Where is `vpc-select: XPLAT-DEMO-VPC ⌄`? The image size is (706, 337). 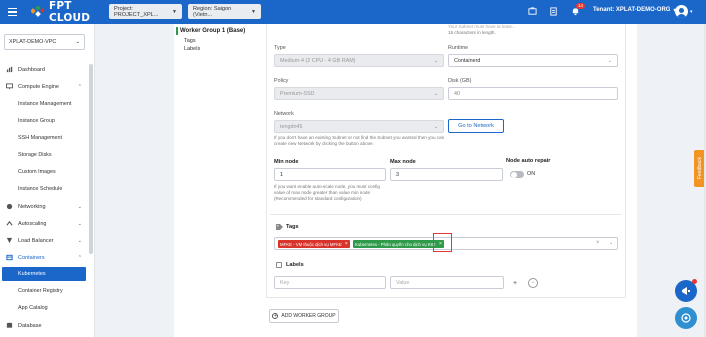 vpc-select: XPLAT-DEMO-VPC ⌄ is located at coordinates (44, 42).